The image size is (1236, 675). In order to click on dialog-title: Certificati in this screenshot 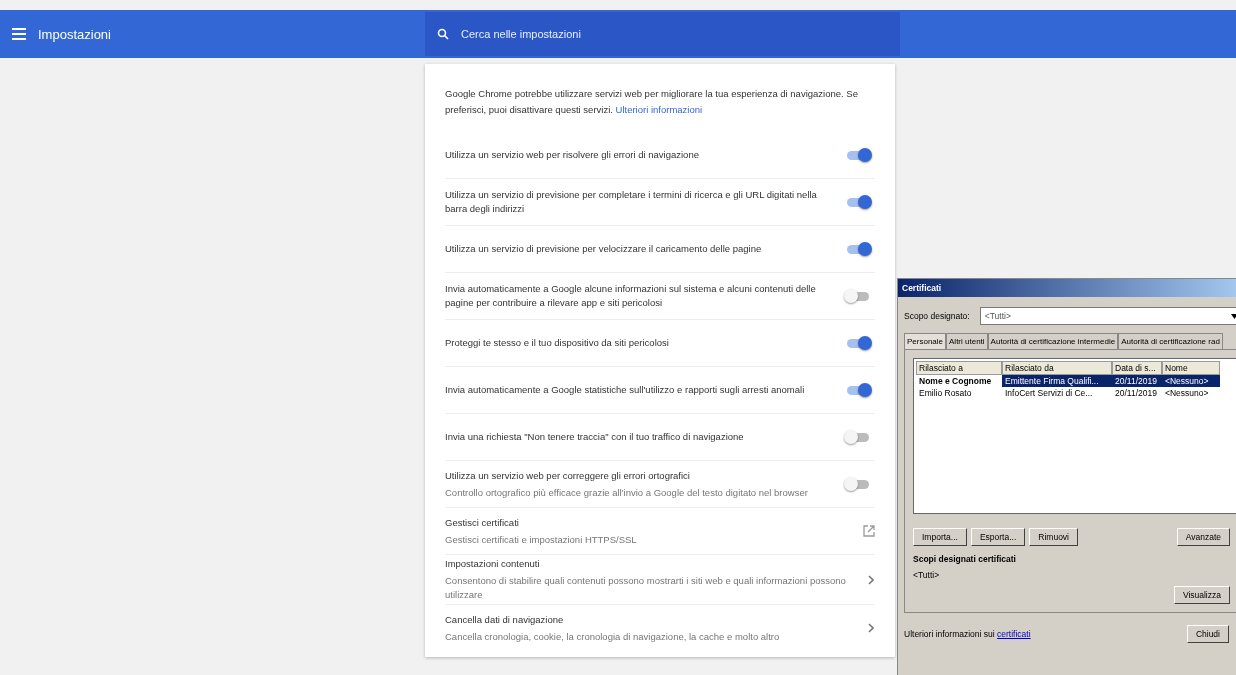, I will do `click(922, 288)`.